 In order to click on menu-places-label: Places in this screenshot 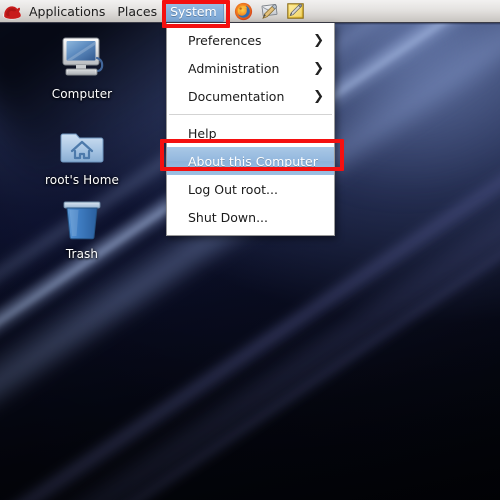, I will do `click(137, 11)`.